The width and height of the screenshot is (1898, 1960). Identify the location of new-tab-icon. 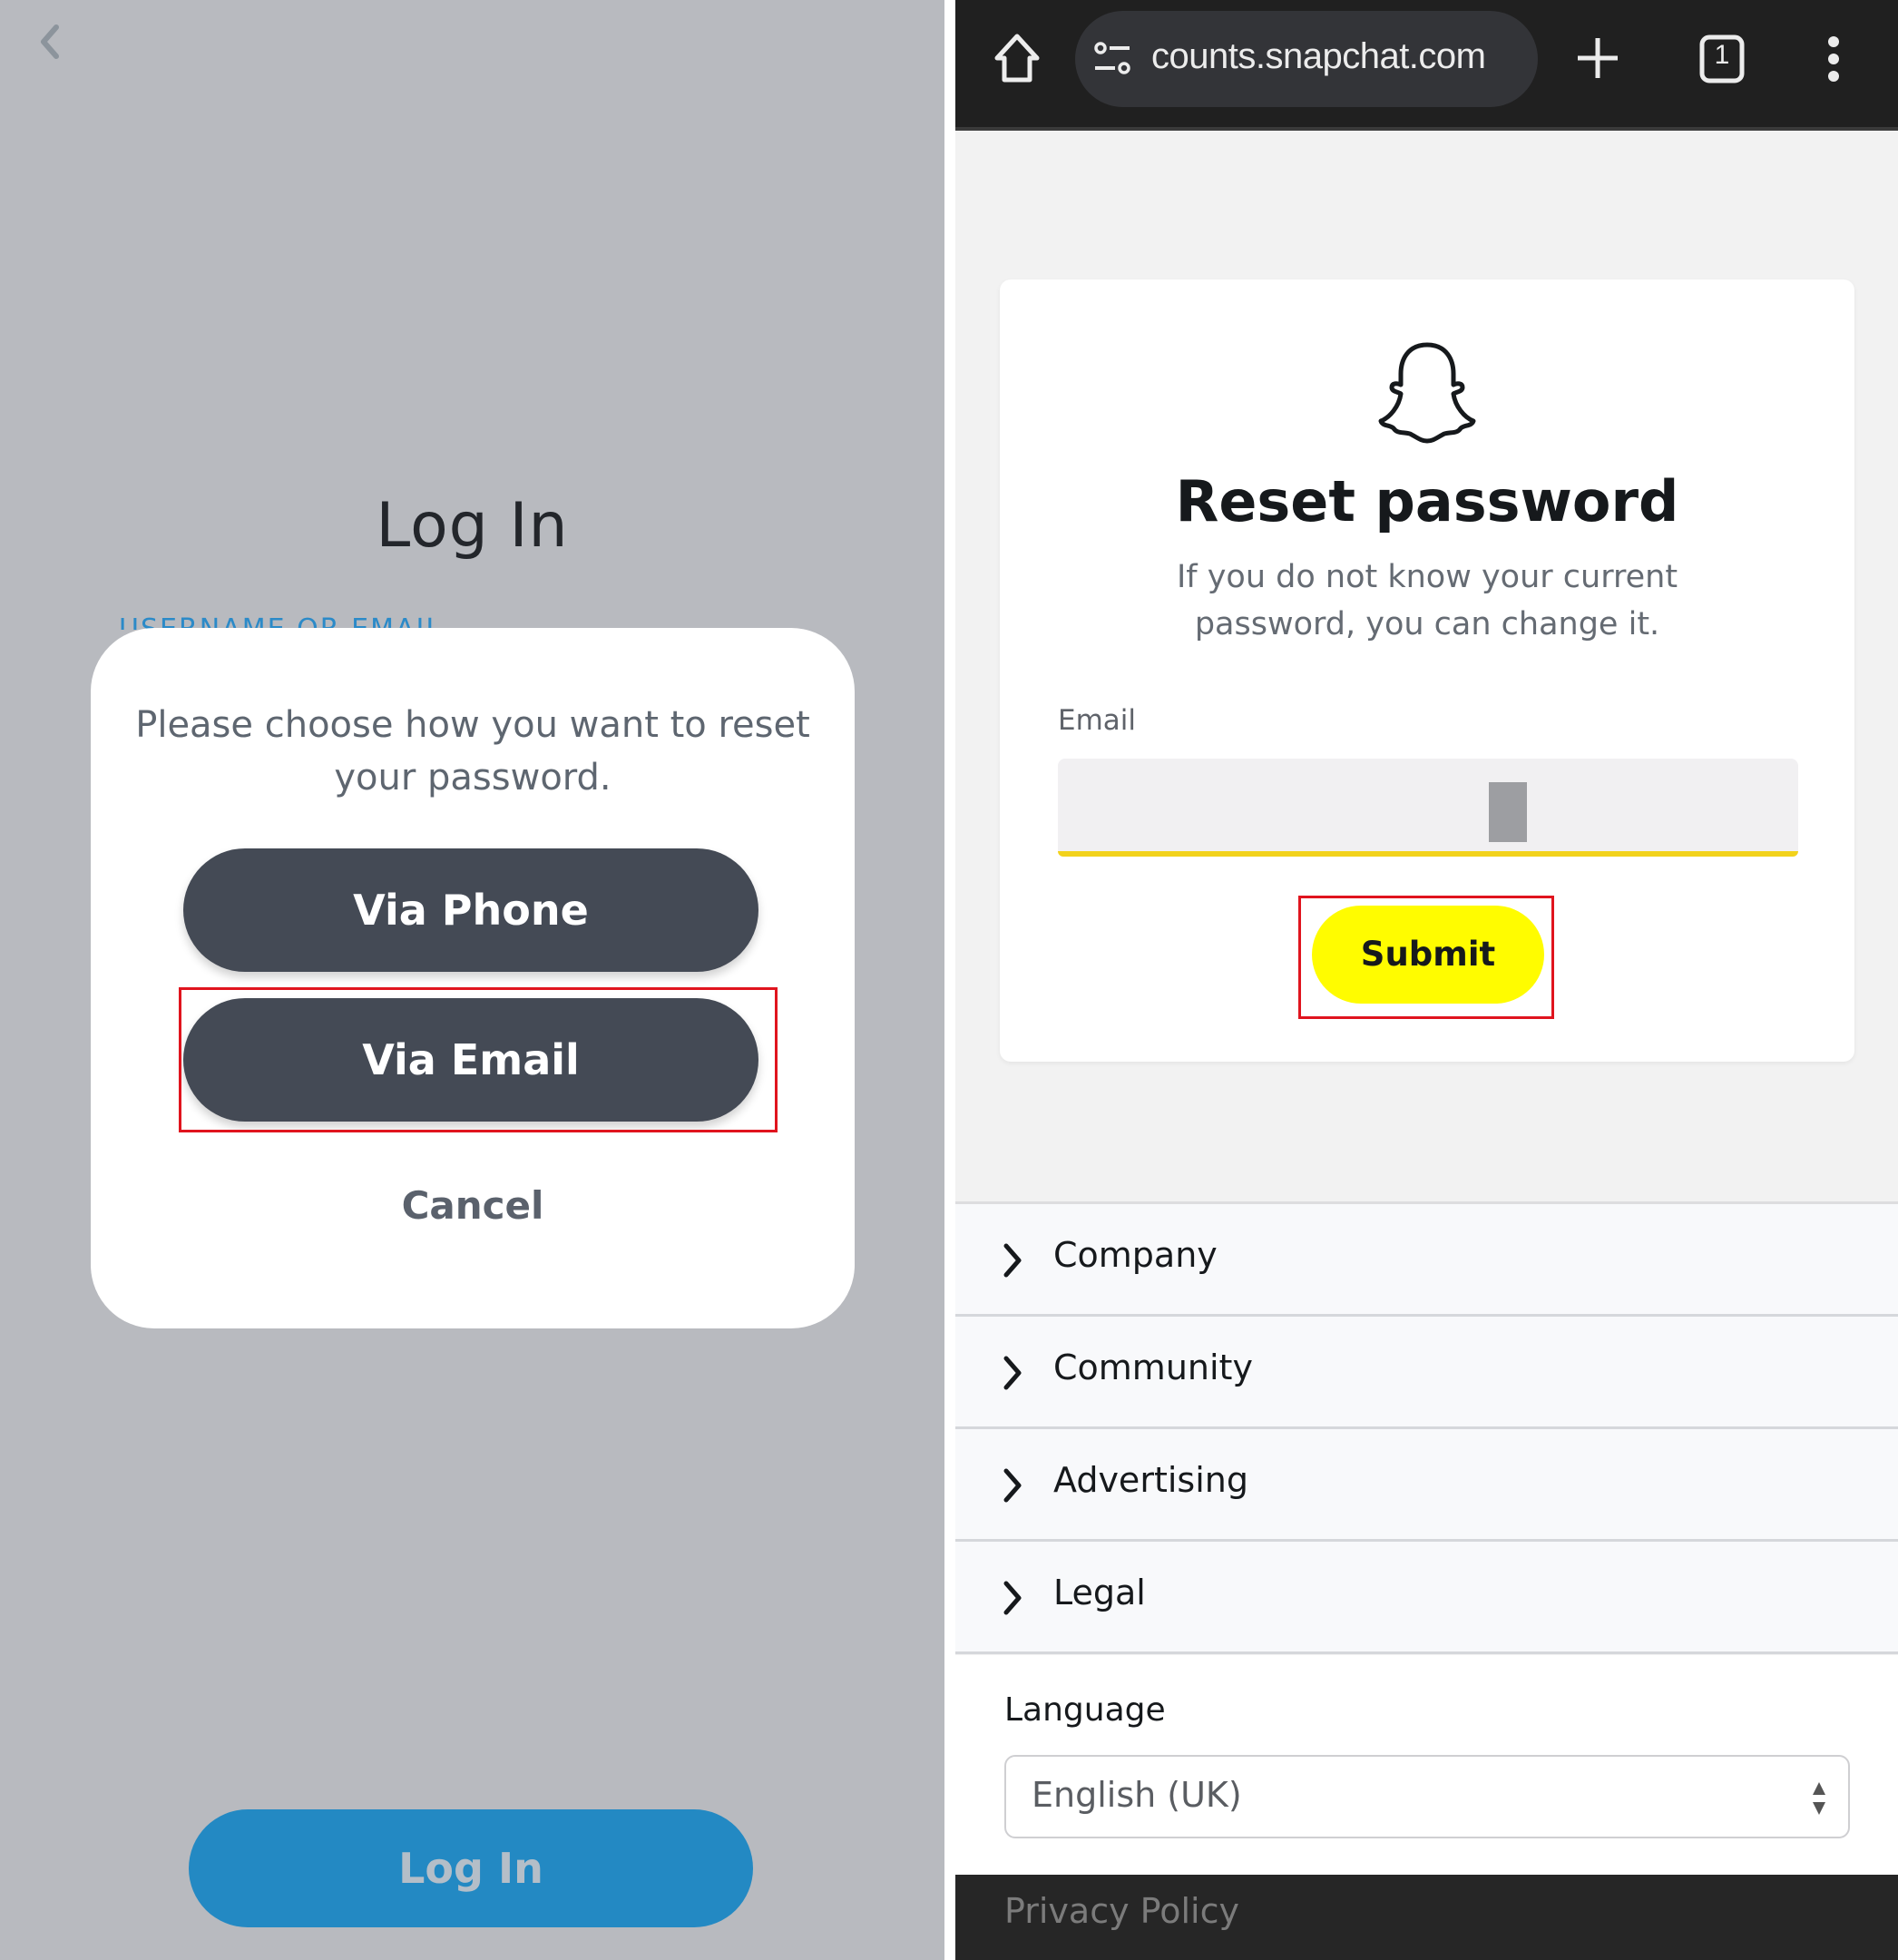
(1598, 58).